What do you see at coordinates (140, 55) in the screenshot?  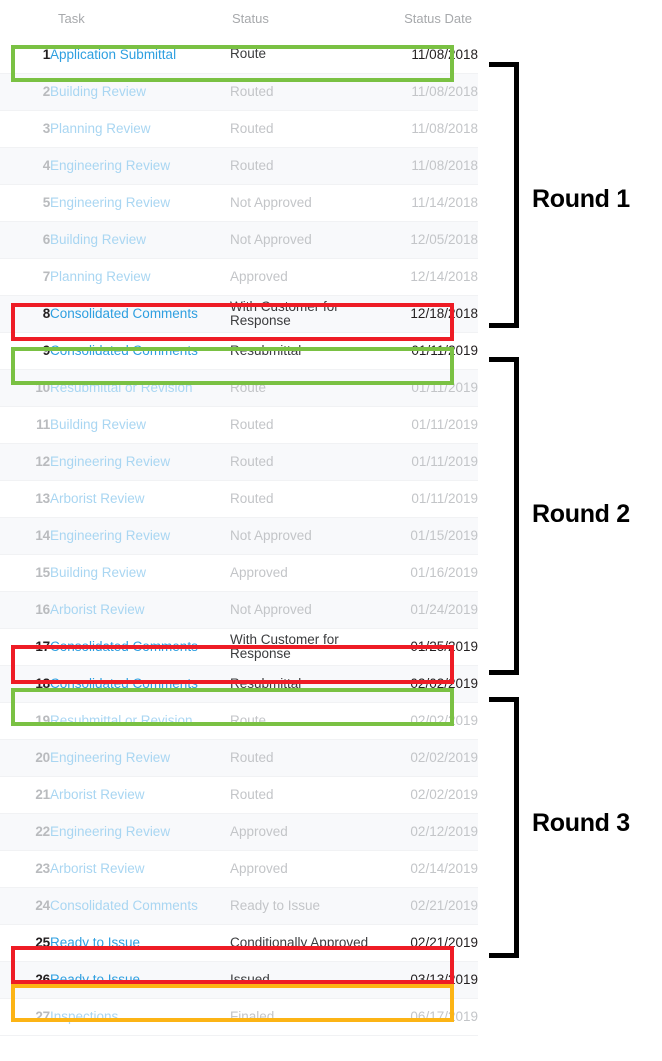 I see `task-link: Application Submittal` at bounding box center [140, 55].